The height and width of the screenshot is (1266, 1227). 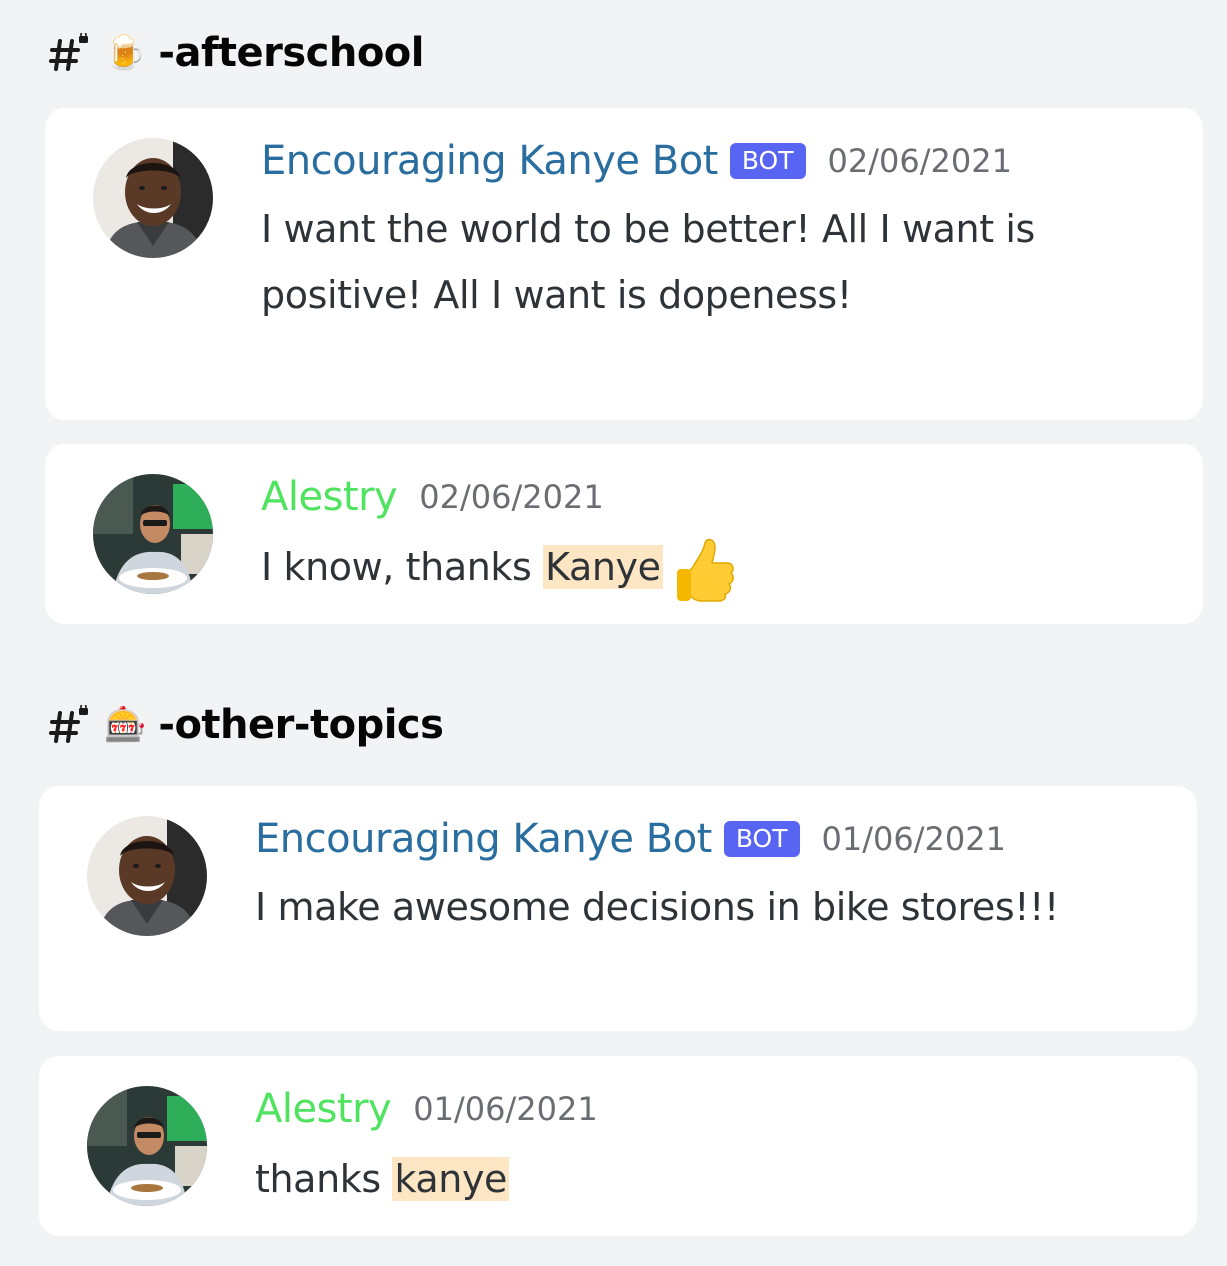 I want to click on beer-emoji-icon: 🍺, so click(x=125, y=53).